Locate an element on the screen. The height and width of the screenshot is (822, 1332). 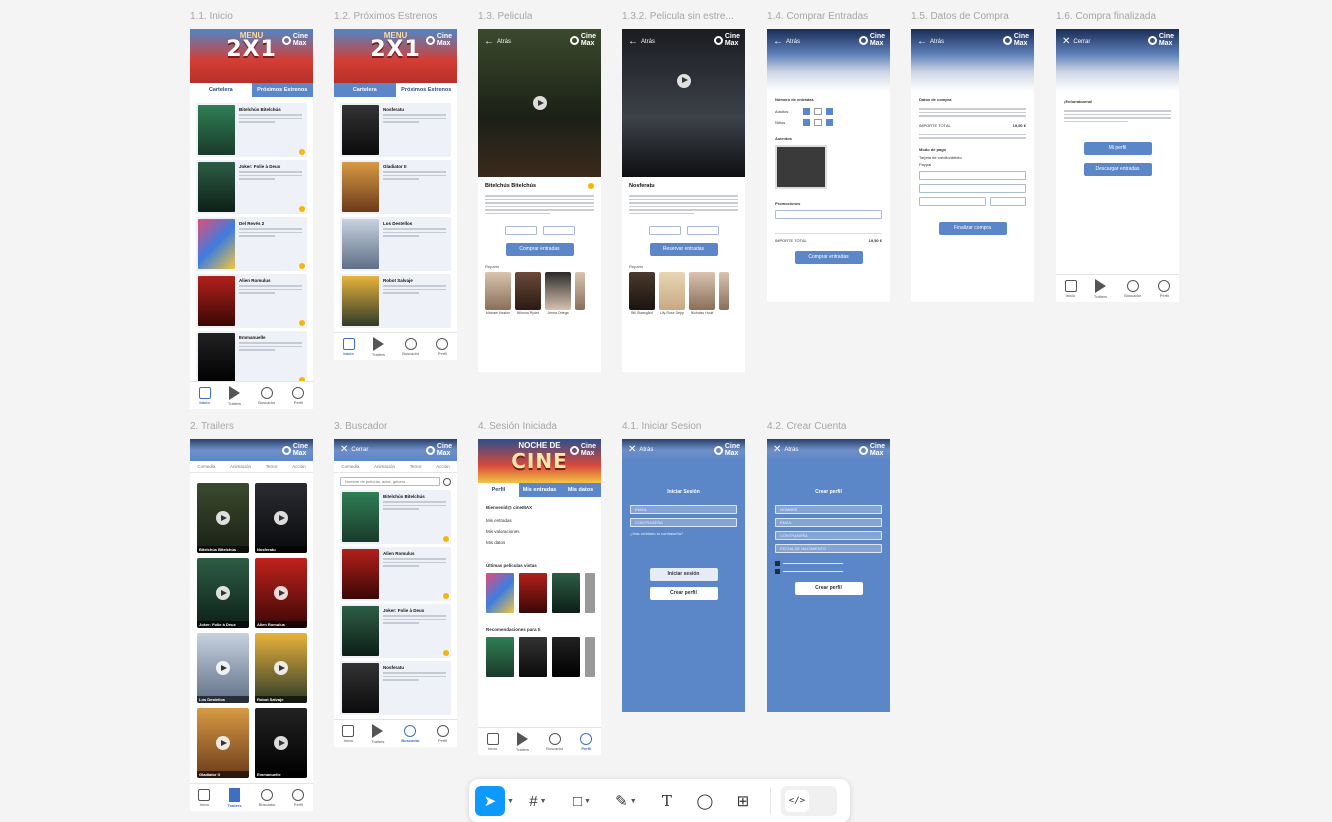
trailer-tile: Bitelchús Bitelchús is located at coordinates (223, 518).